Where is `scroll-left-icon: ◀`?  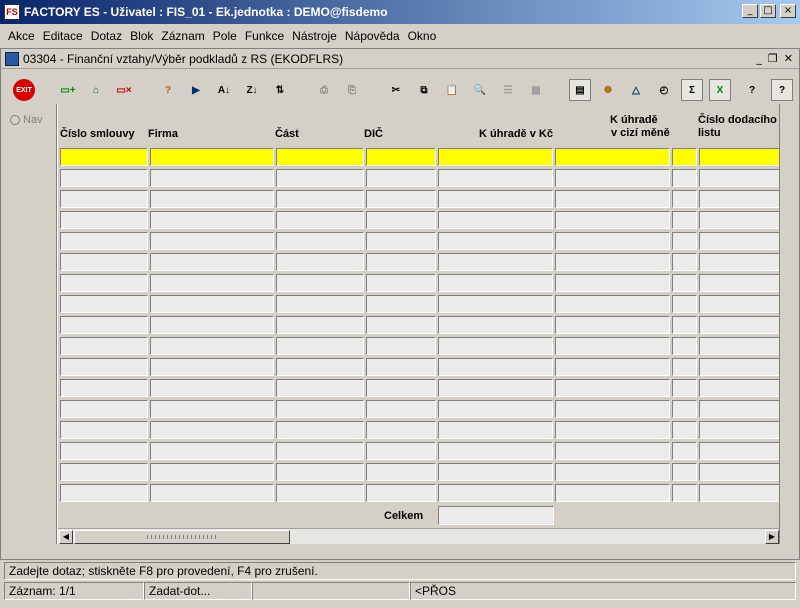
scroll-left-icon: ◀ is located at coordinates (66, 537).